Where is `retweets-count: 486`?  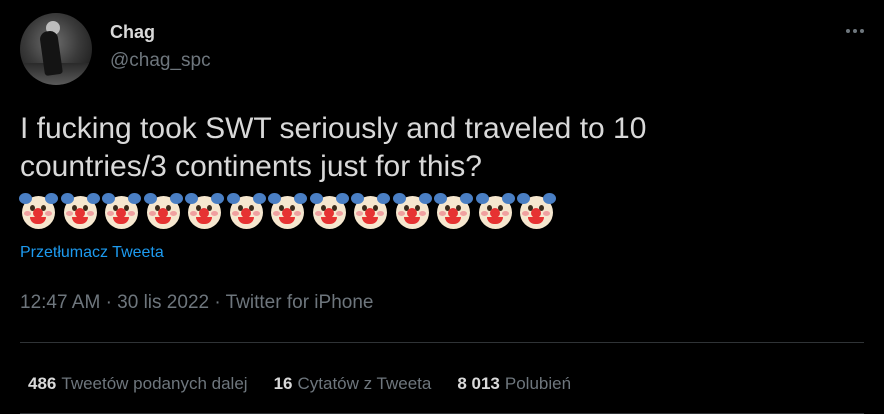 retweets-count: 486 is located at coordinates (42, 383).